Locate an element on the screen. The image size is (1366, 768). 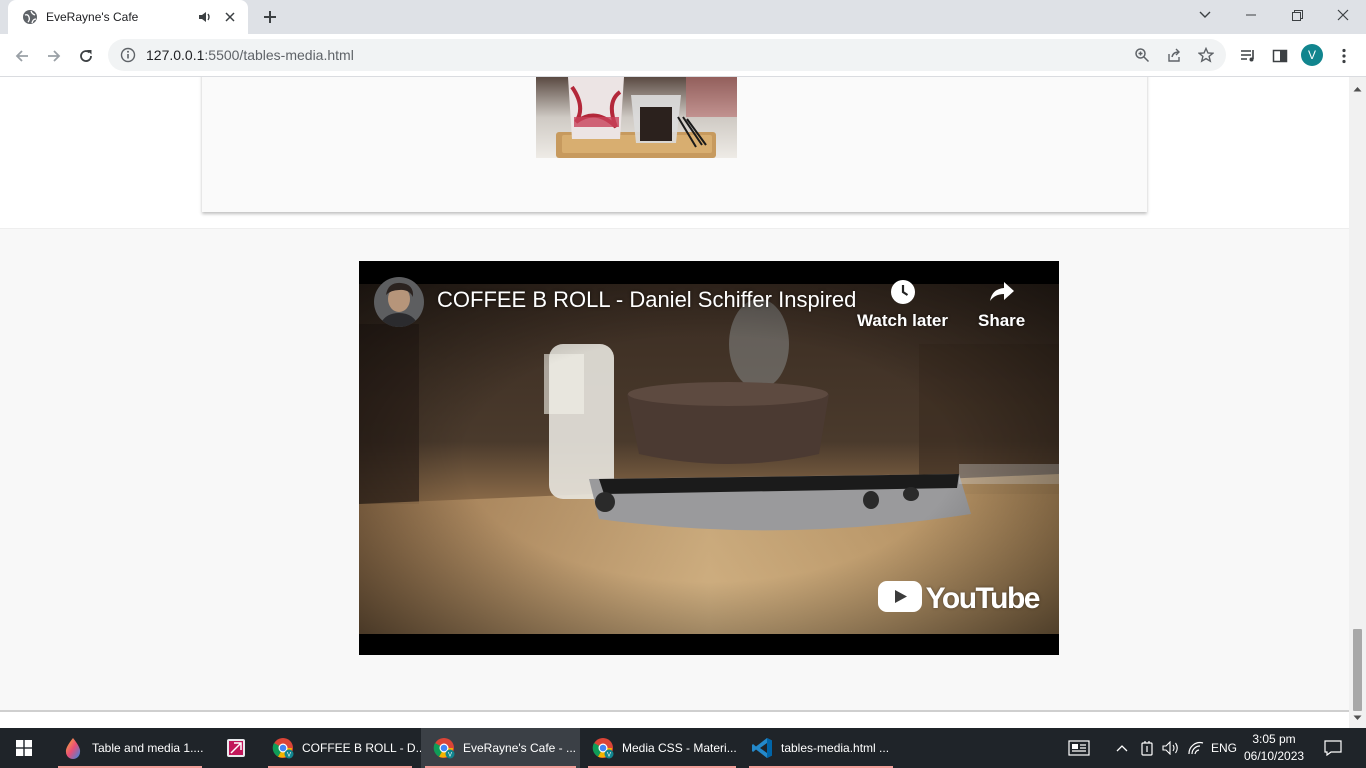
restore-button is located at coordinates (1297, 15).